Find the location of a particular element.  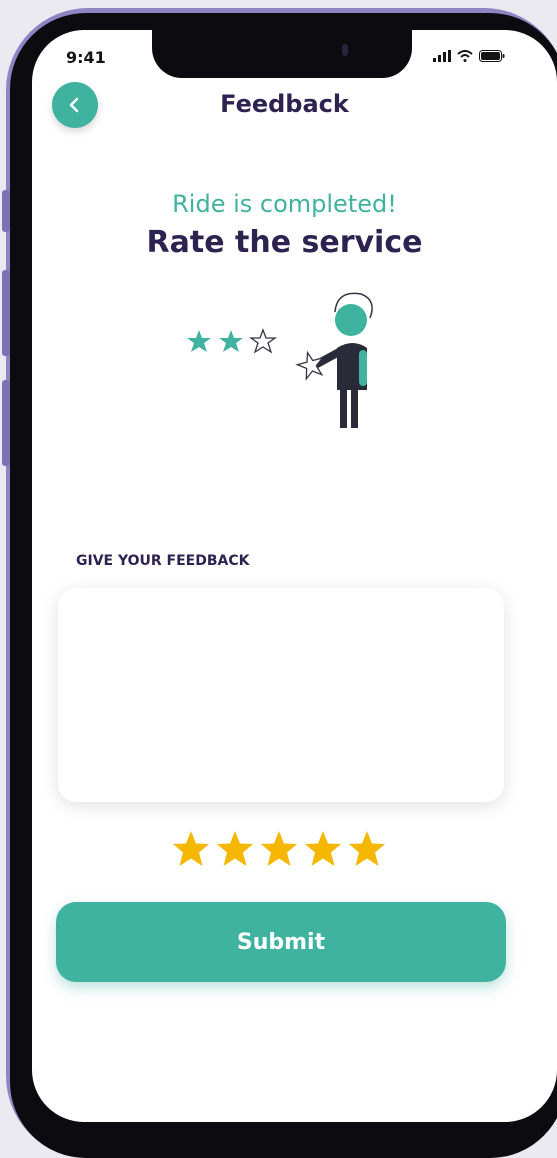

rate-service-title: Rate the service is located at coordinates (284, 242).